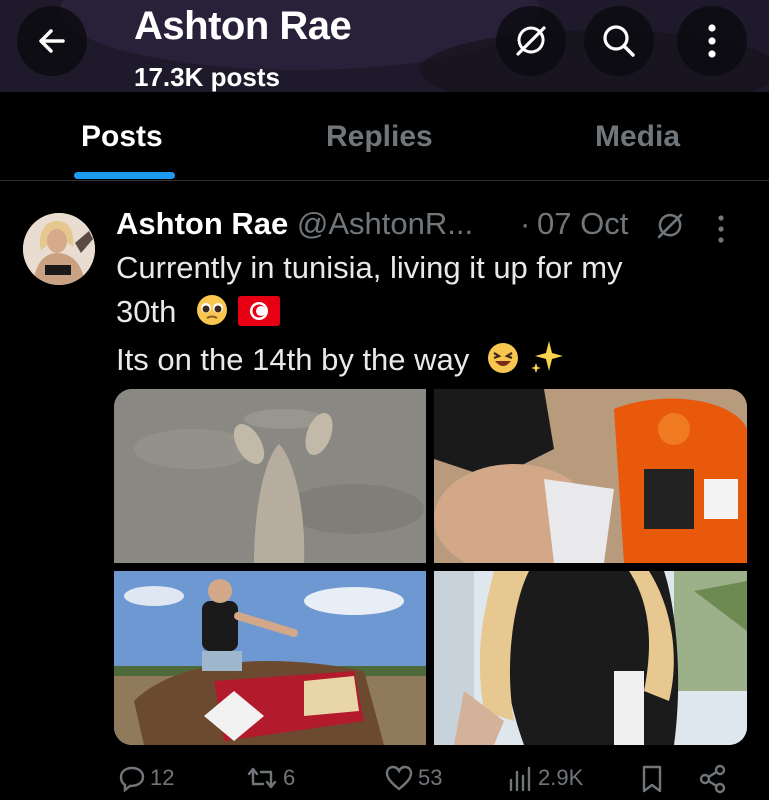 This screenshot has width=769, height=800. I want to click on bookmark-button, so click(652, 779).